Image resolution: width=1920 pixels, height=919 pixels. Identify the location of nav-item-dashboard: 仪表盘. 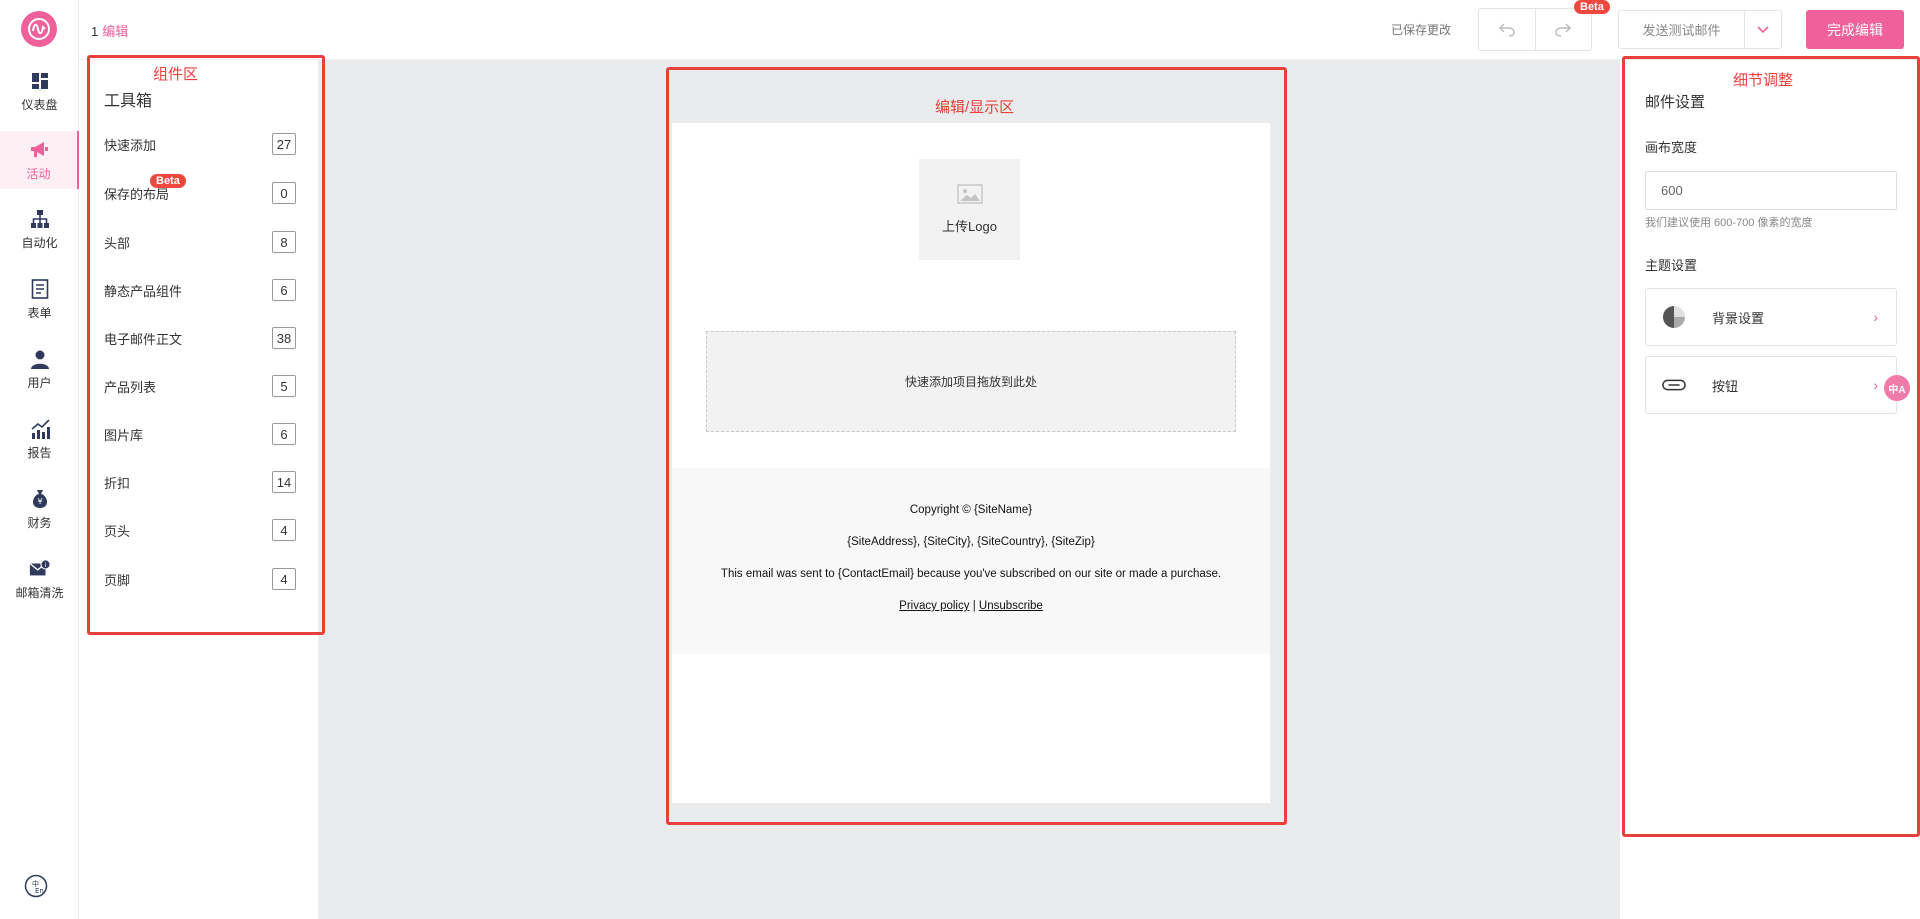
(39, 91).